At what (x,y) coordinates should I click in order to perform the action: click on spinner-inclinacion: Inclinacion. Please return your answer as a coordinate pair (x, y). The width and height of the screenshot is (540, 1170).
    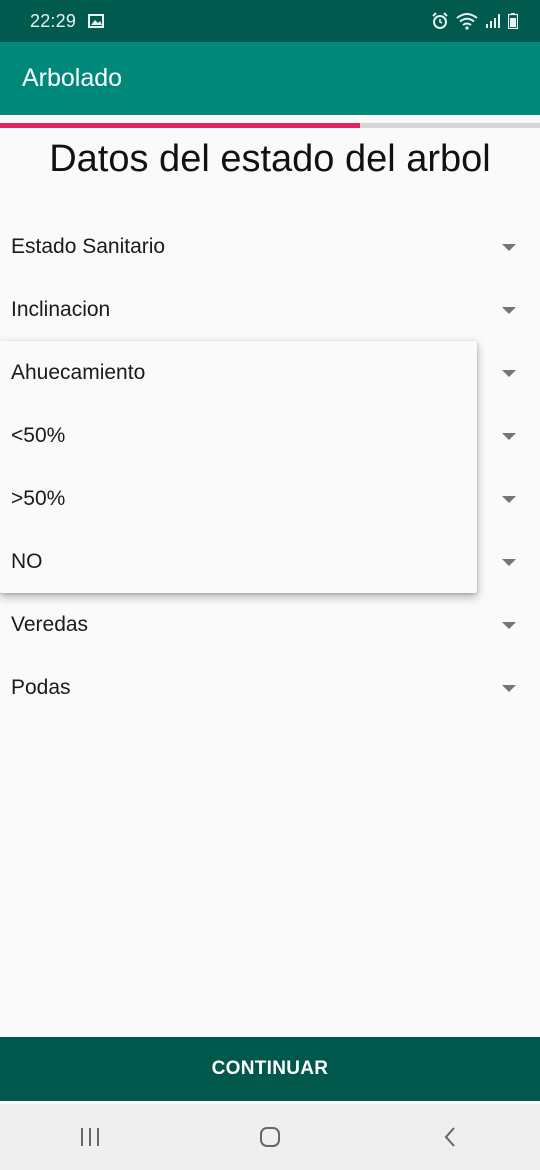
    Looking at the image, I should click on (270, 310).